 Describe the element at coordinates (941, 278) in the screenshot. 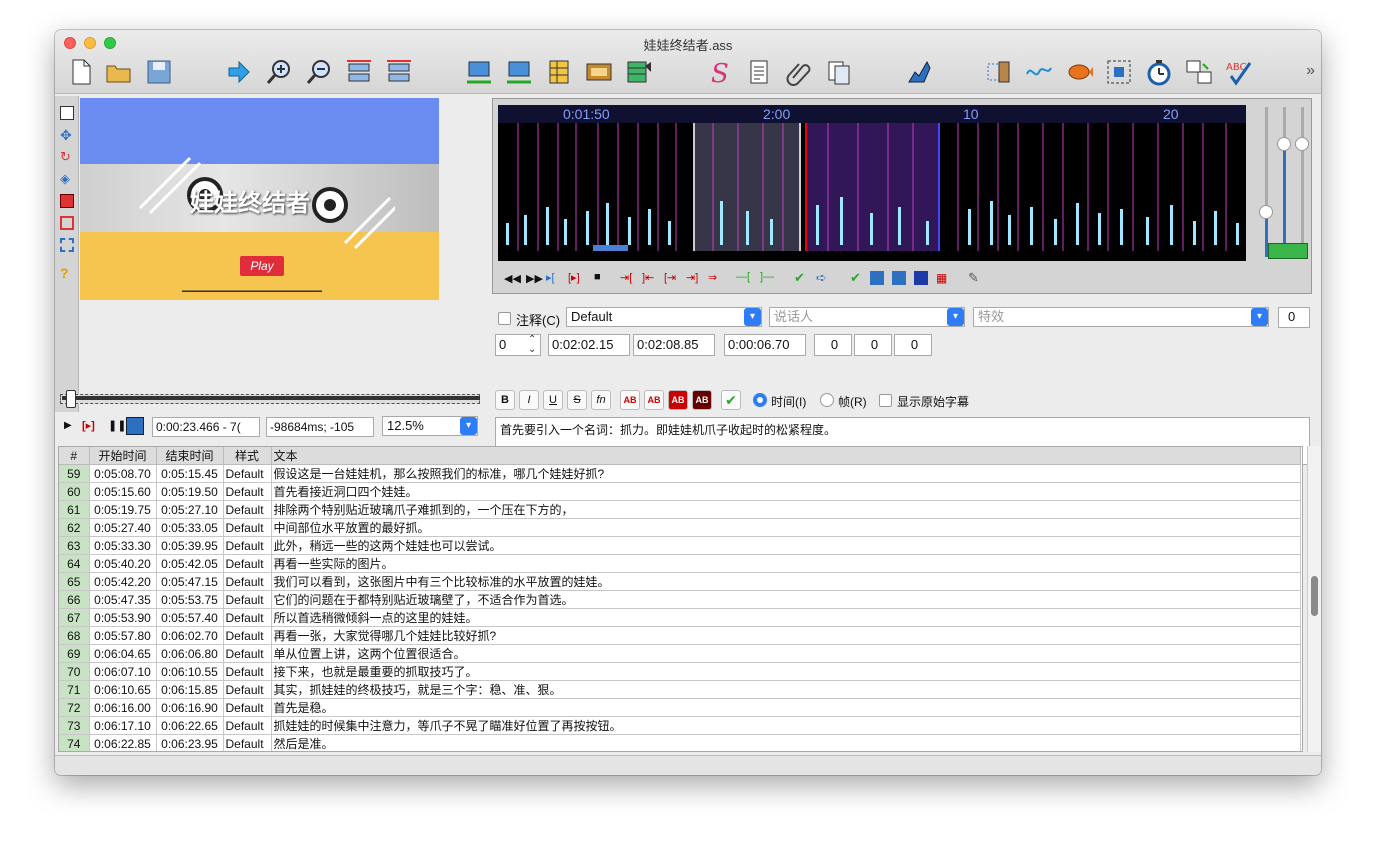

I see `karaoke-icon: ▦` at that location.